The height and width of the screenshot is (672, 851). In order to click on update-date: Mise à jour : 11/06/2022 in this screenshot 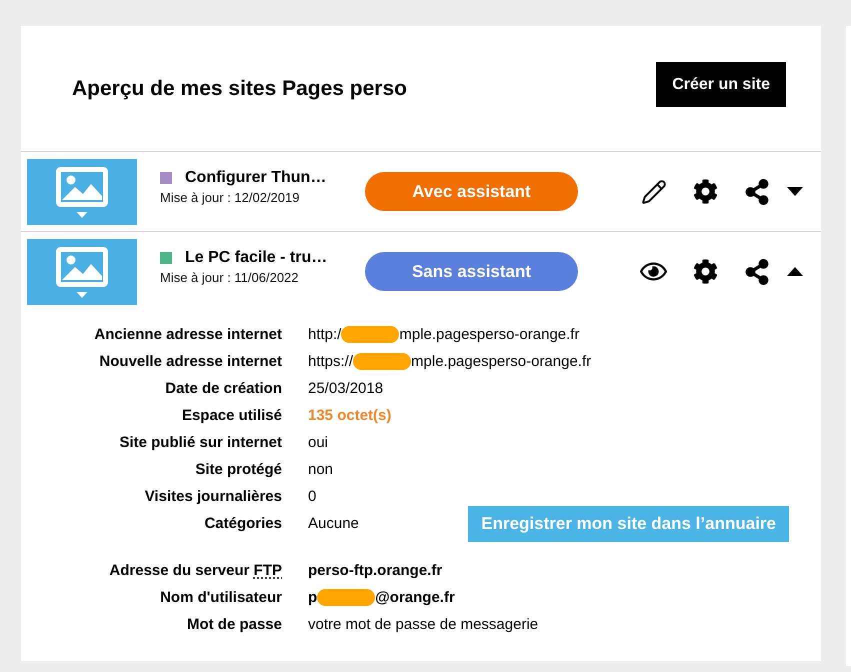, I will do `click(229, 277)`.